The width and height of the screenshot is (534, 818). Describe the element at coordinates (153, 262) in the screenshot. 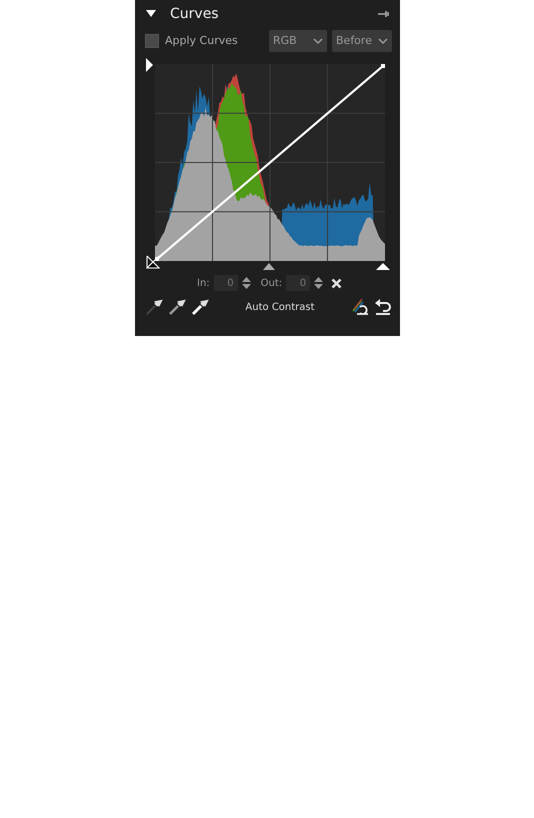

I see `shadow-point-handle` at that location.